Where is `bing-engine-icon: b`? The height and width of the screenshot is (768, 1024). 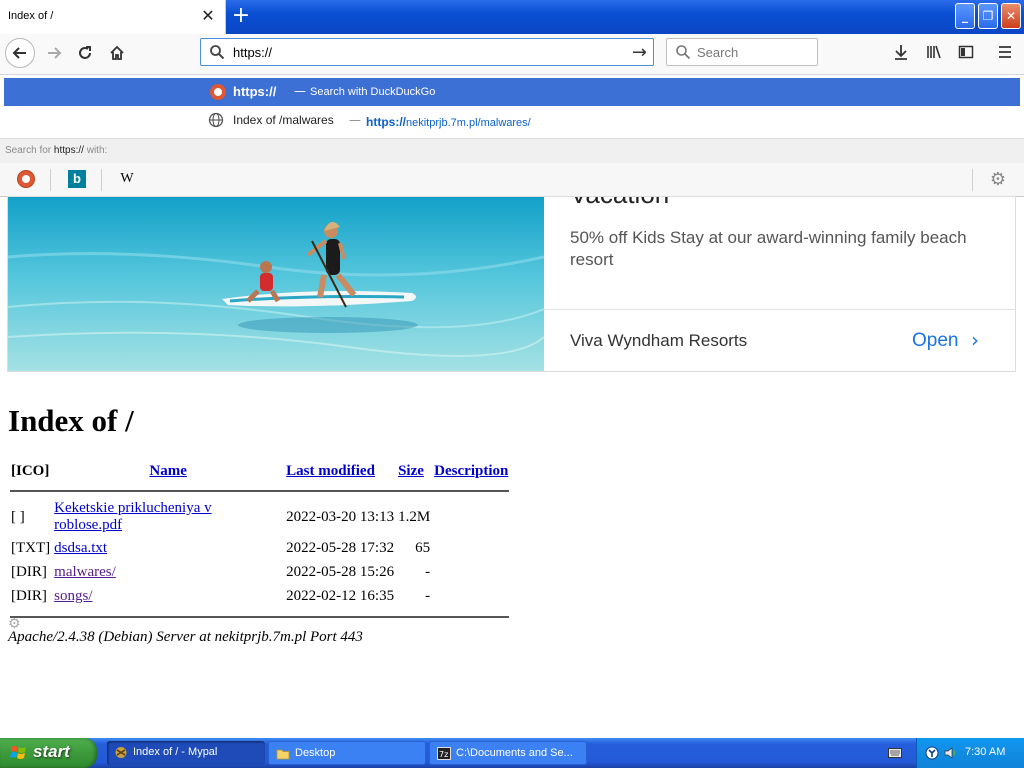
bing-engine-icon: b is located at coordinates (77, 179).